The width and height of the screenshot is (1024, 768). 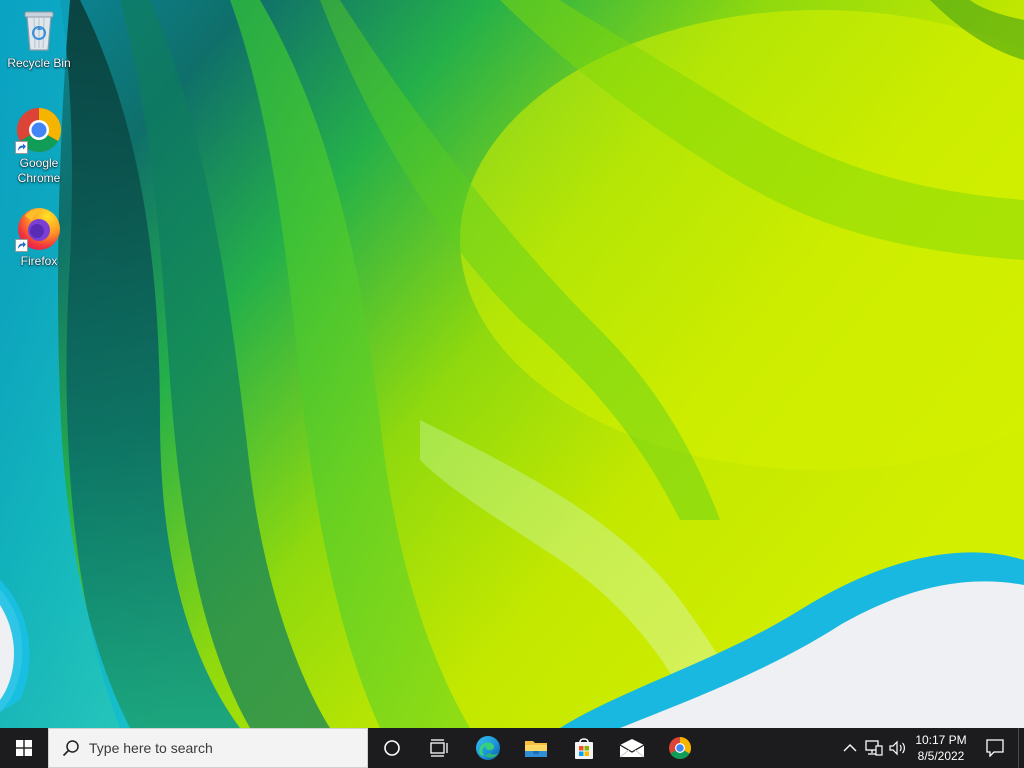 I want to click on task-view-button, so click(x=440, y=748).